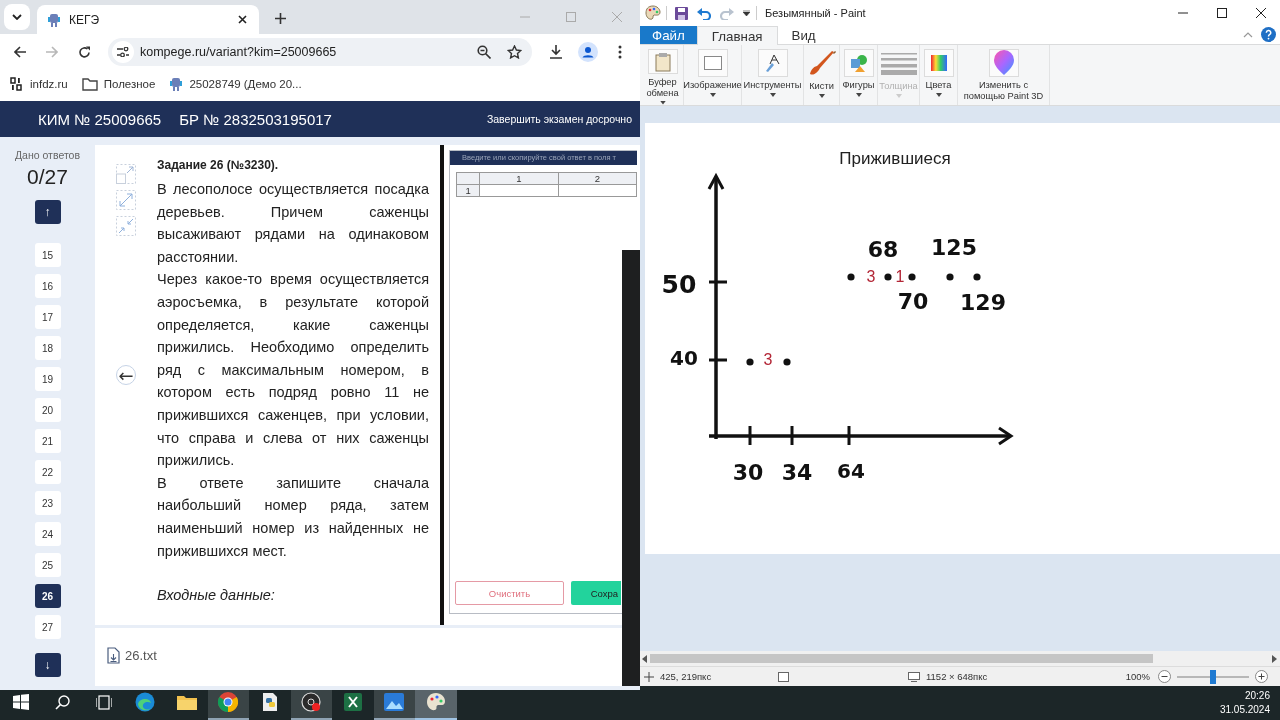  What do you see at coordinates (803, 35) in the screenshot?
I see `ribbon-tab: Вид` at bounding box center [803, 35].